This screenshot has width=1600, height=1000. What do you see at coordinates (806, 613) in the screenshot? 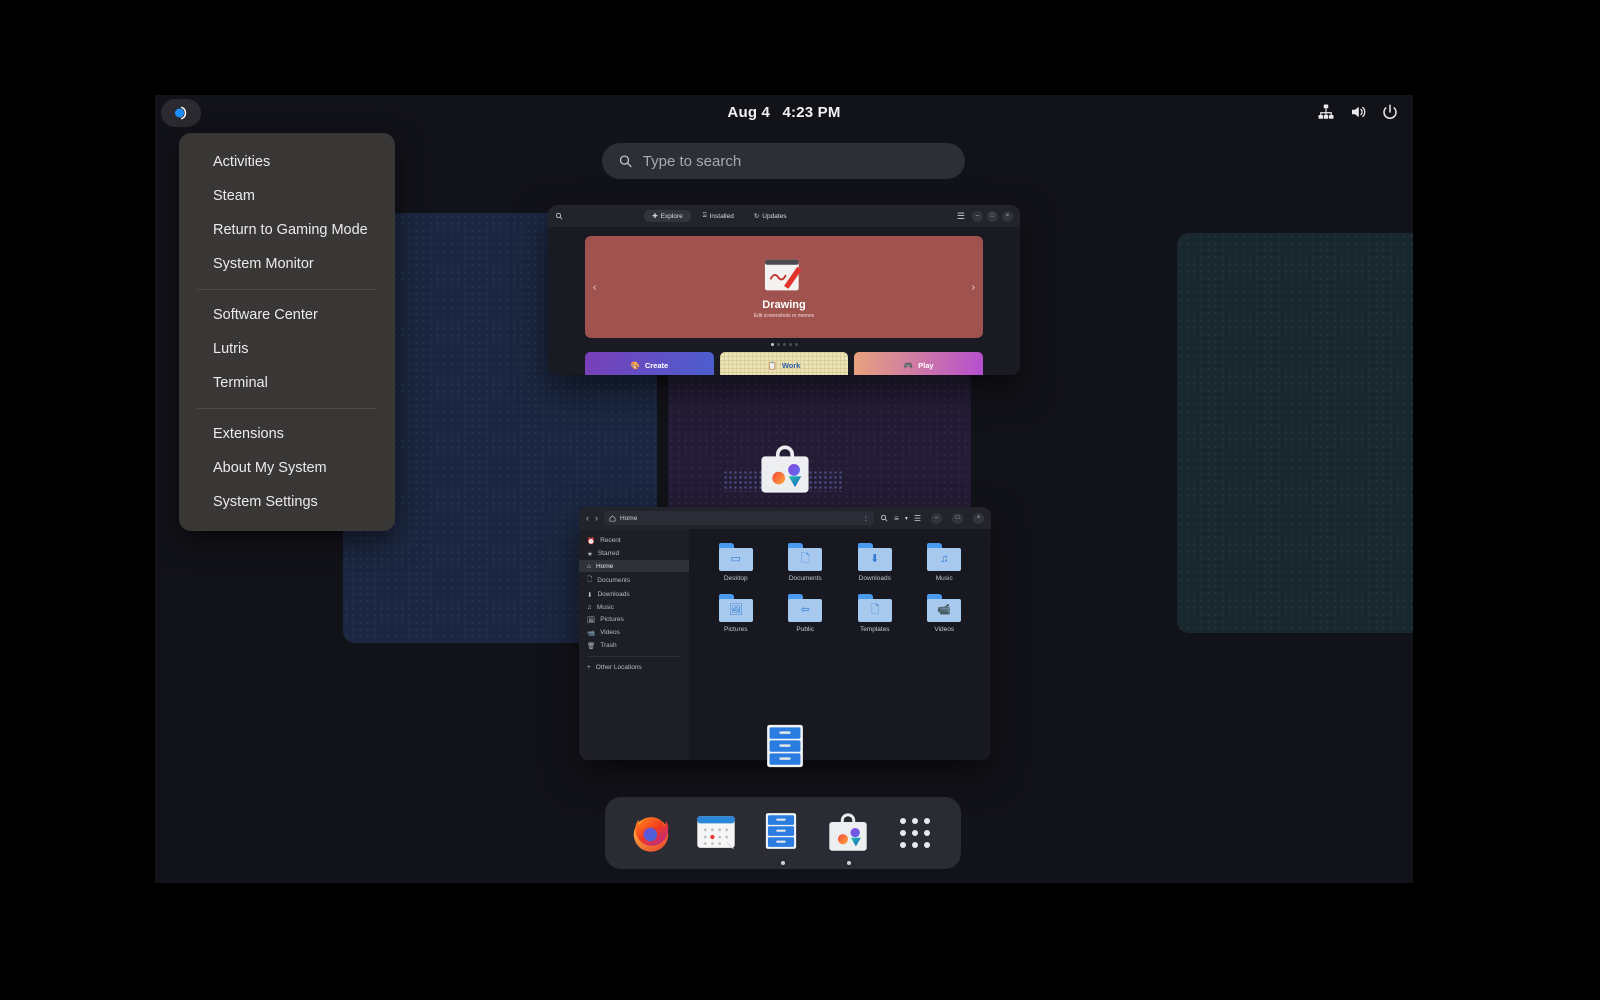
I see `folder-item-public: ⇦ Public` at bounding box center [806, 613].